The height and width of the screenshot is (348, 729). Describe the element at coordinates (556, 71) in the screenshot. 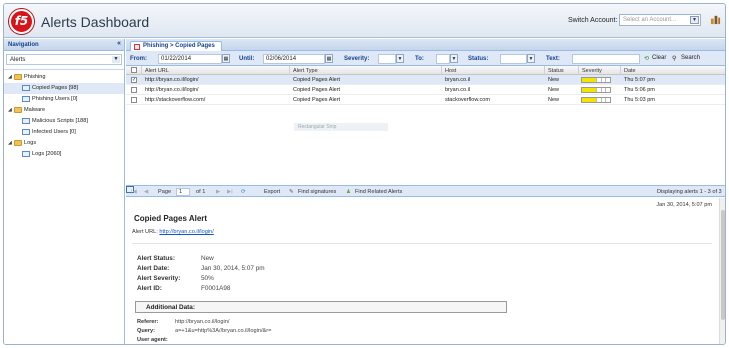

I see `column-status: Status` at that location.